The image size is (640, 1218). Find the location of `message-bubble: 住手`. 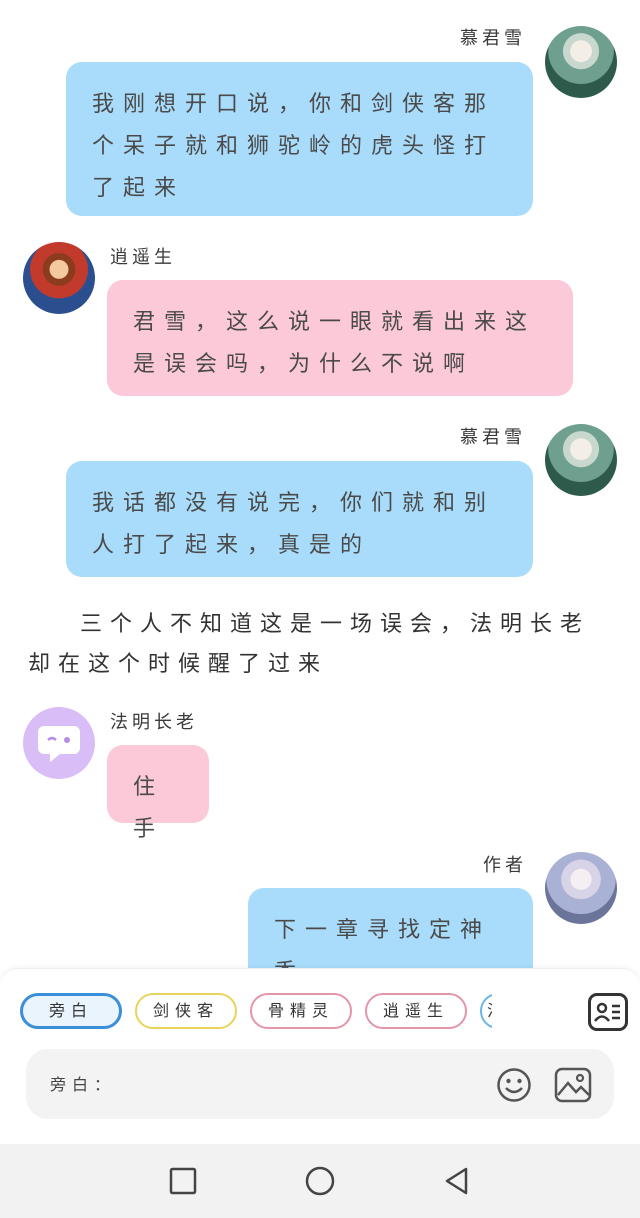

message-bubble: 住手 is located at coordinates (158, 793).